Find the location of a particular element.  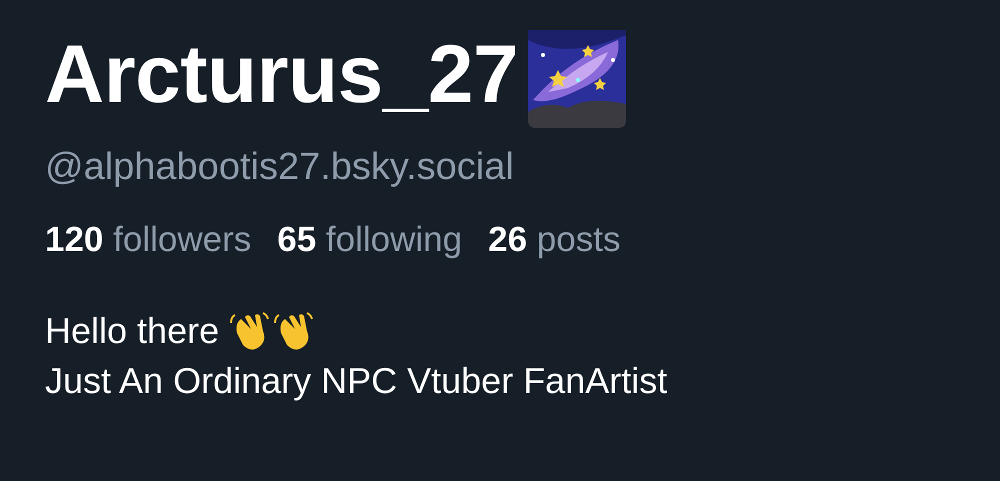

profile-stat: 65 following is located at coordinates (369, 240).